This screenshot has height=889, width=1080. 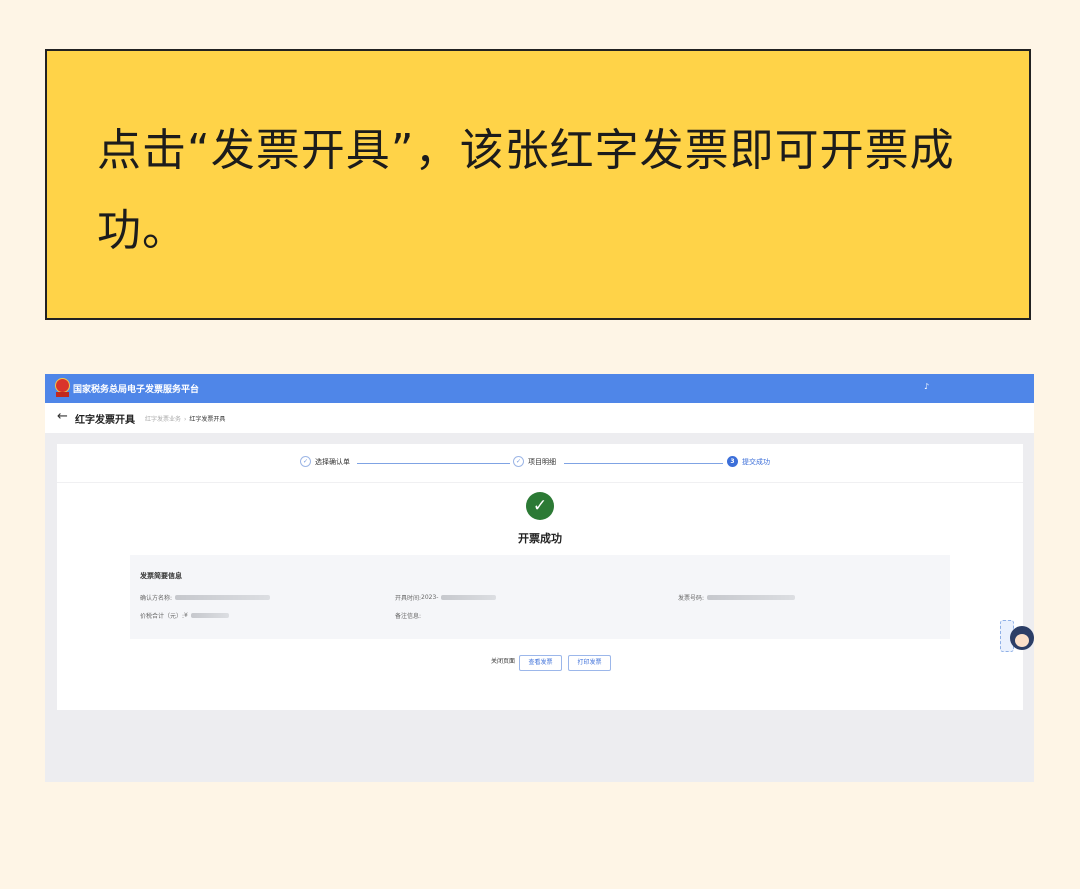 I want to click on assistant-face, so click(x=1022, y=640).